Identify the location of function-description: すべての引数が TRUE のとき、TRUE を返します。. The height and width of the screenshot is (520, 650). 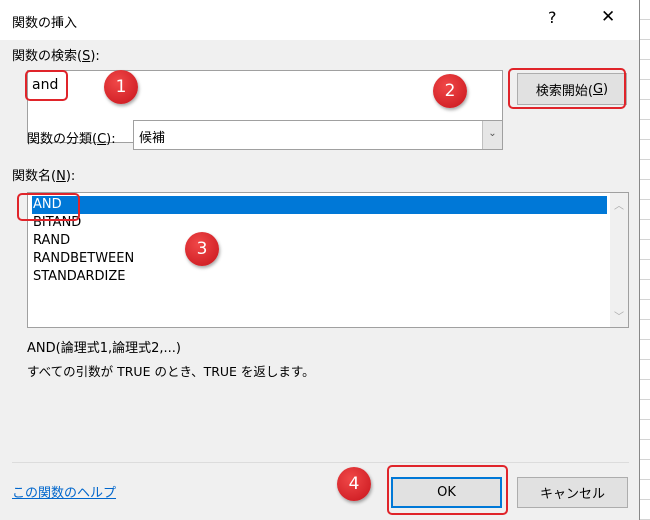
(171, 371).